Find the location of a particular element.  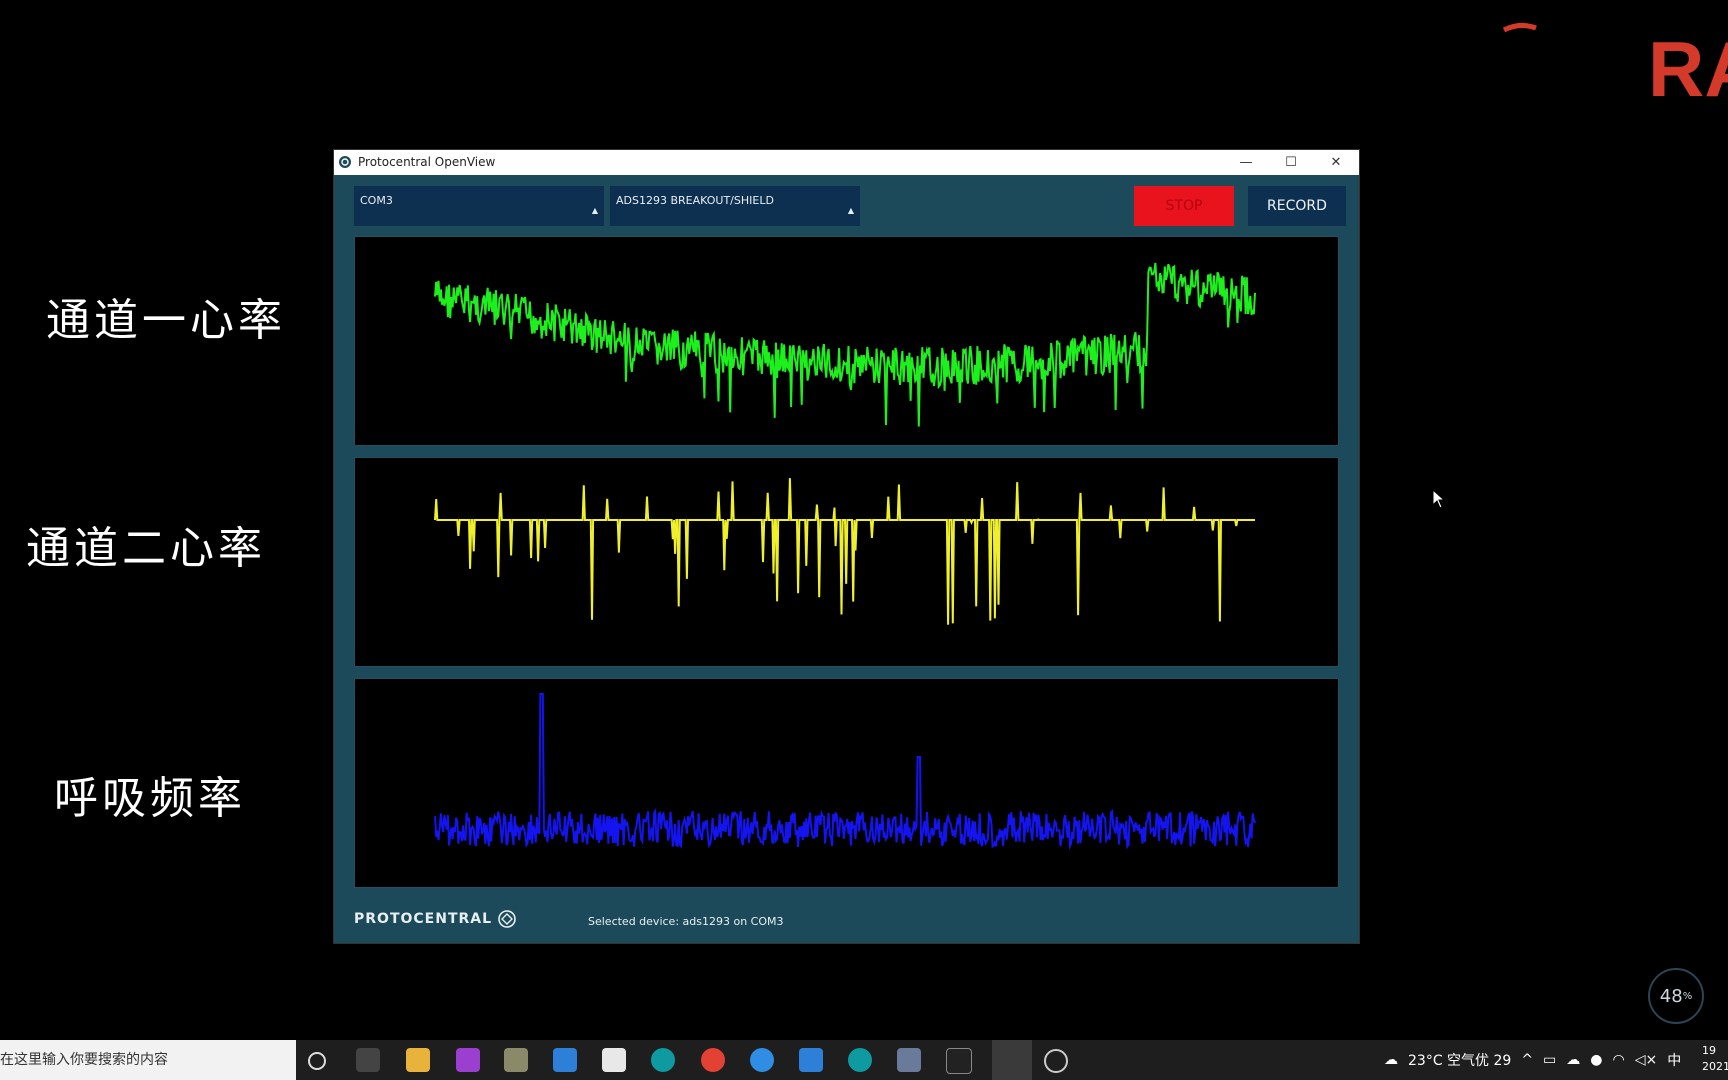

usage-value: 48 is located at coordinates (1671, 996).